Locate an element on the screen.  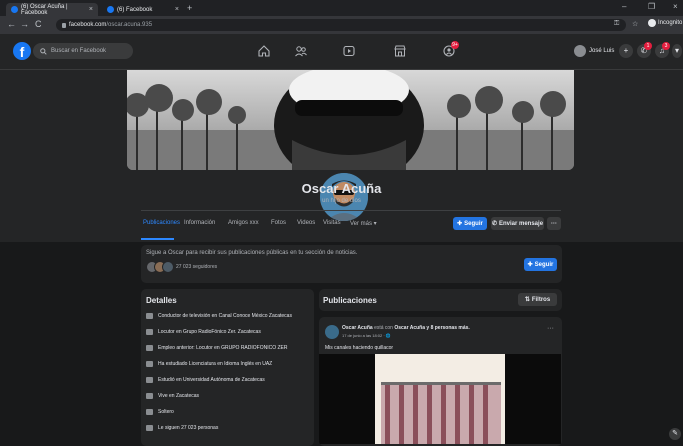
groups-badge: 9+ is located at coordinates (455, 45).